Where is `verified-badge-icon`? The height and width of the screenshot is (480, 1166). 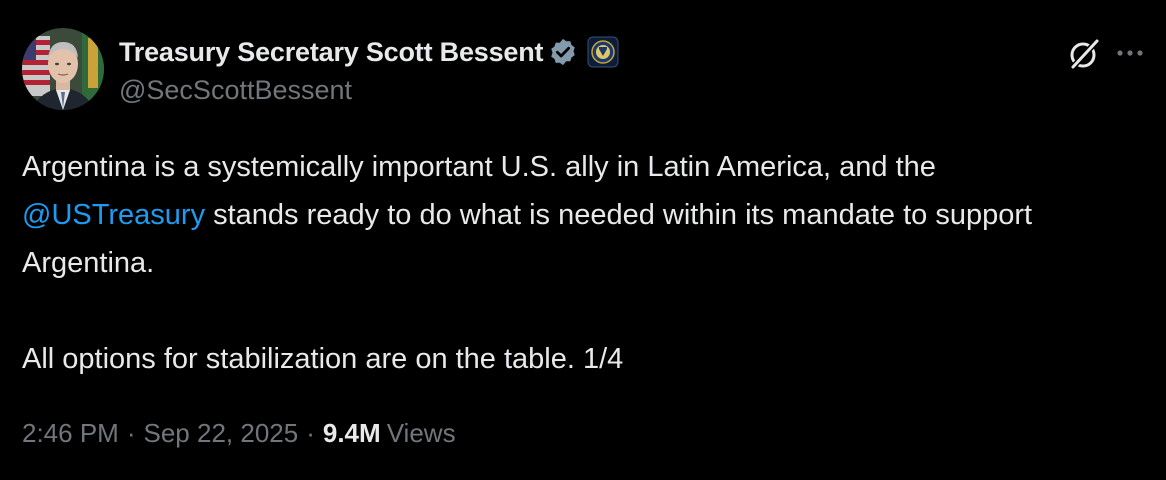 verified-badge-icon is located at coordinates (563, 52).